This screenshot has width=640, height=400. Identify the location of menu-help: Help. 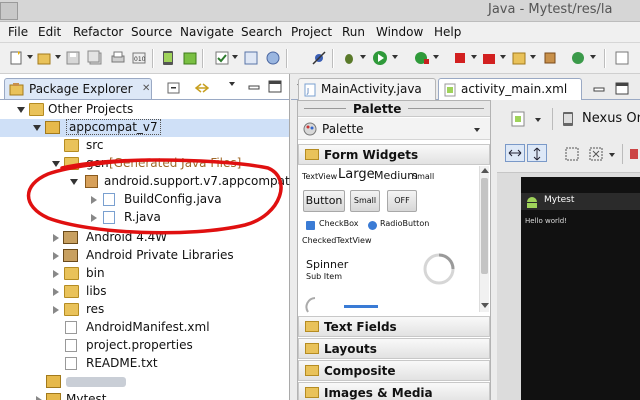
(447, 32).